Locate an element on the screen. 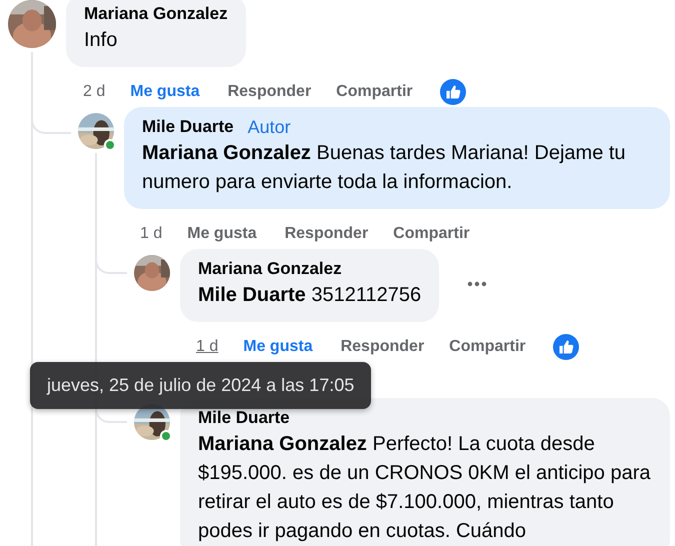 The image size is (675, 546). comment-text: Mariana Gonzalez Perfecto! La cuota desde $195.000. es de un CRONOS 0KM el anticipo para retirar el auto es de $7.100.000, mientras tanto podes ir pagando en cuotas. Cuándo is located at coordinates (425, 488).